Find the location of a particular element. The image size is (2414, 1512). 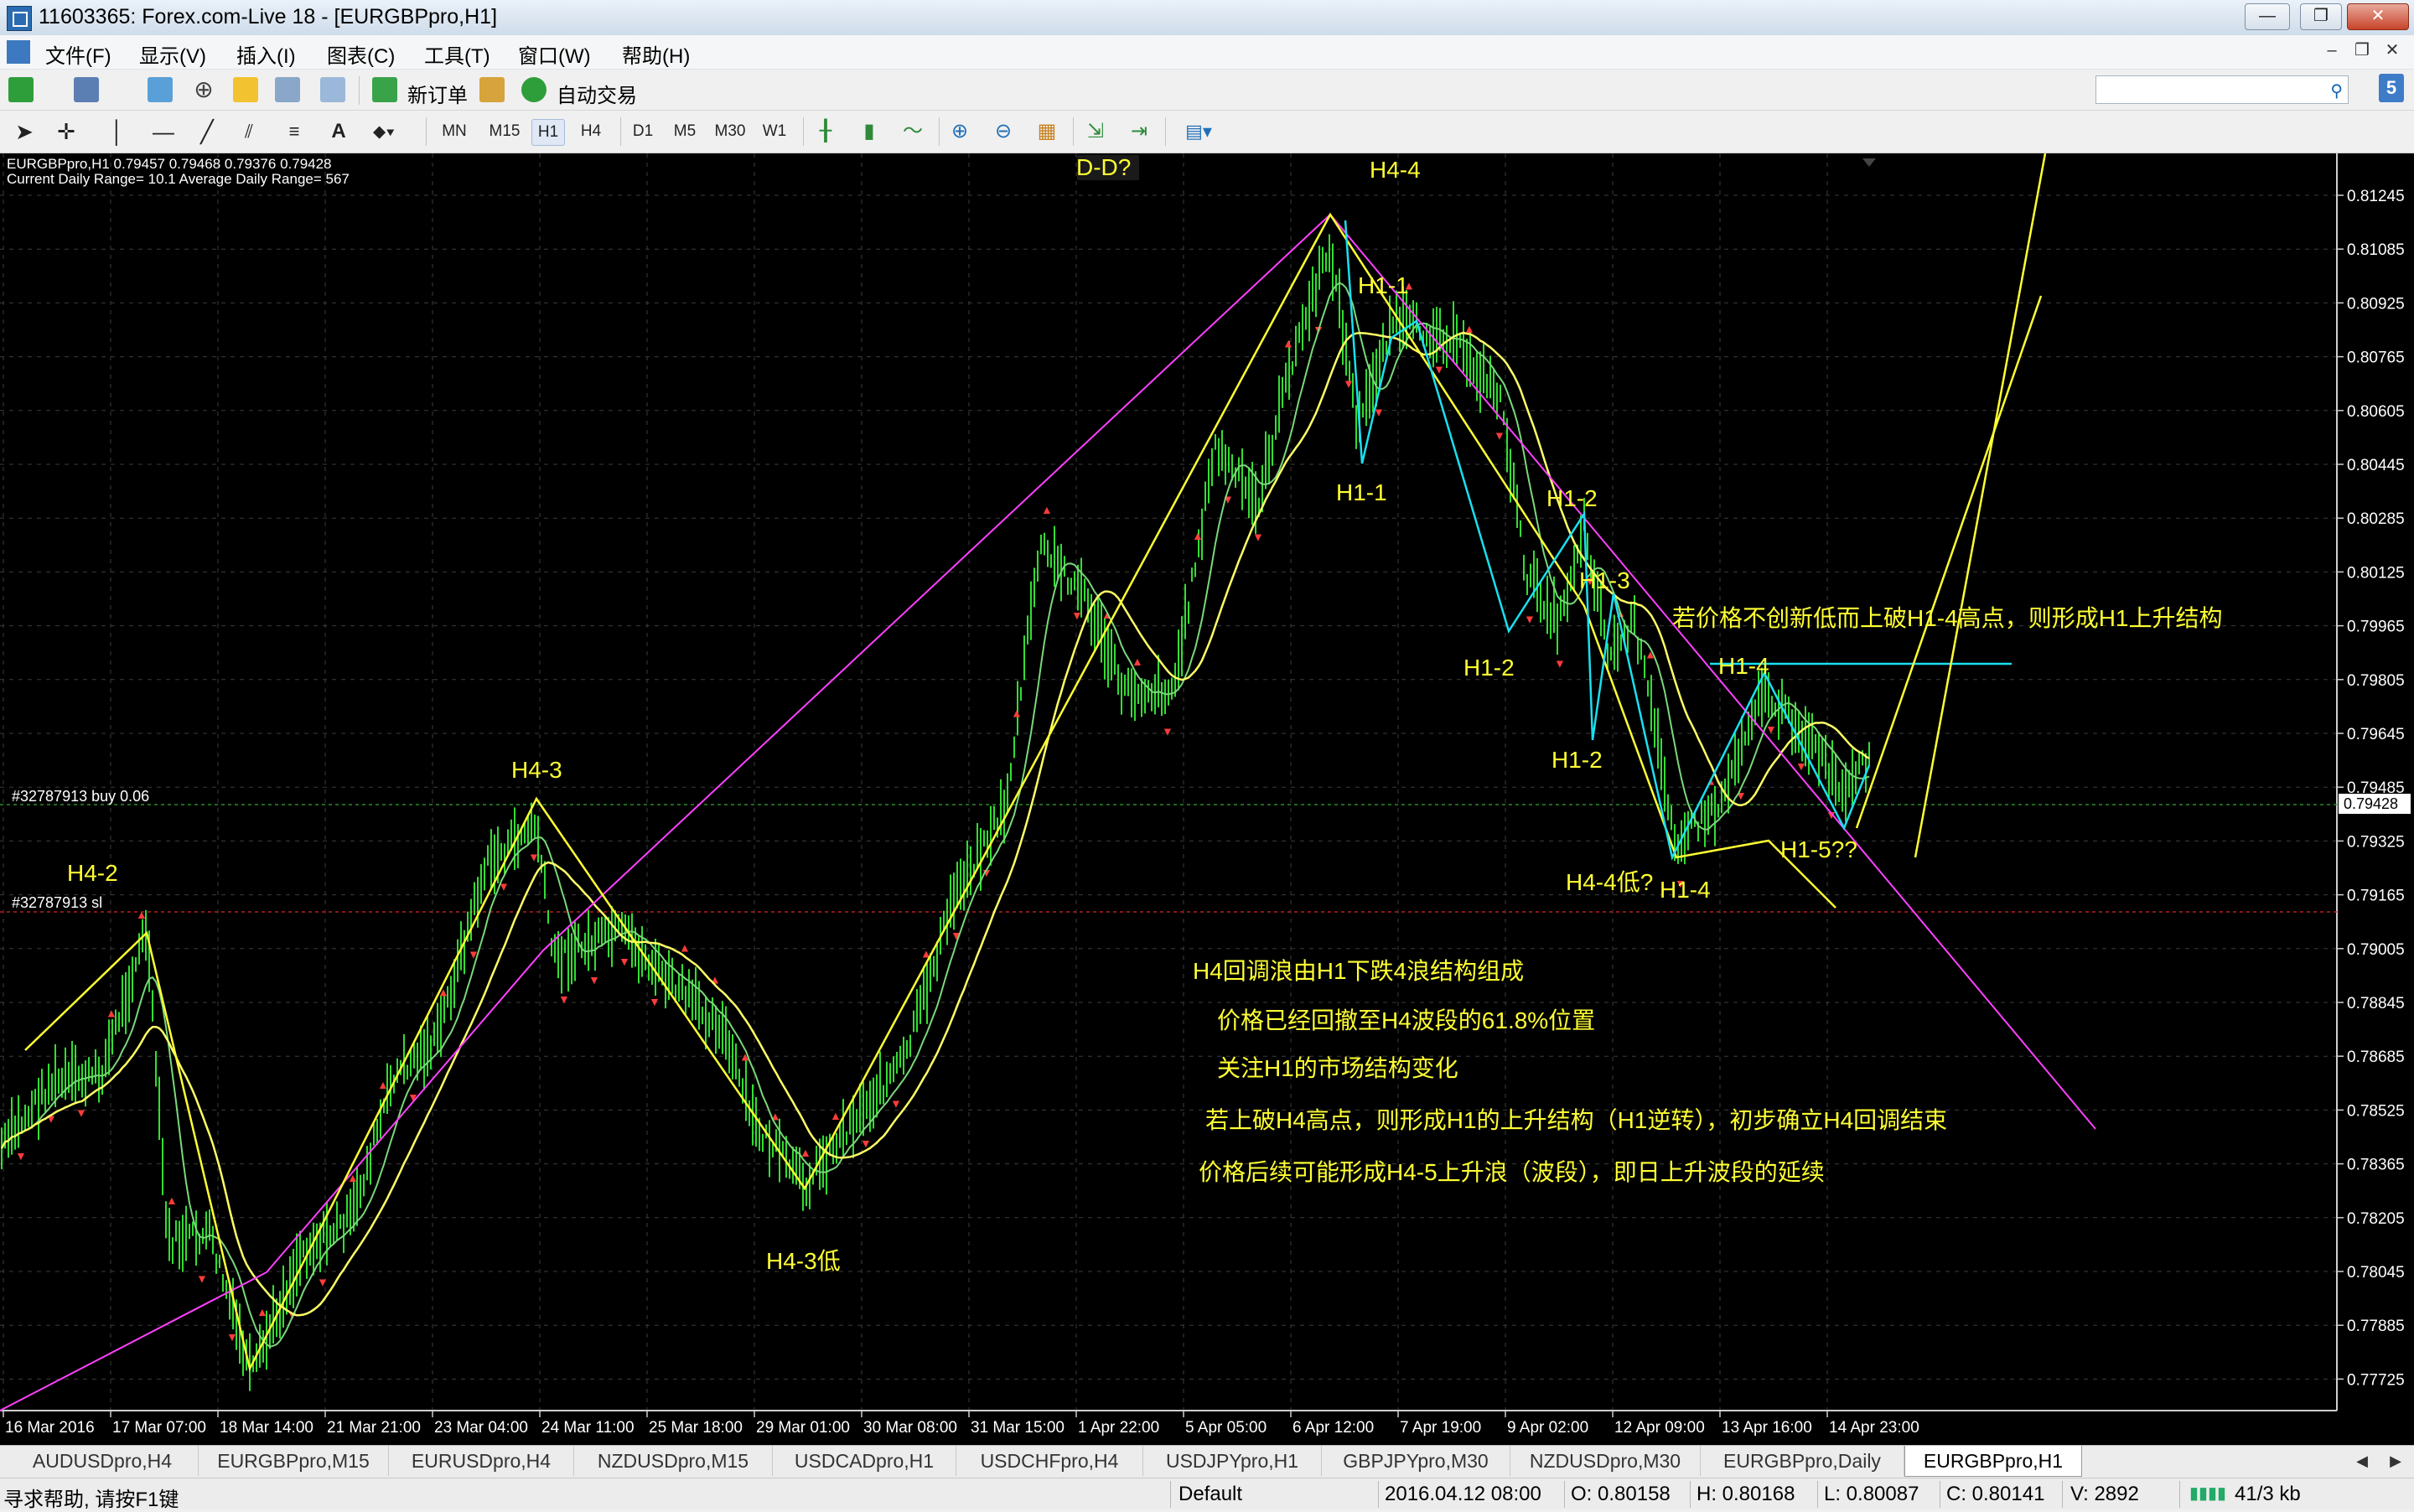

tab-eurgbp-daily: EURGBPpro,Daily is located at coordinates (1802, 1461).